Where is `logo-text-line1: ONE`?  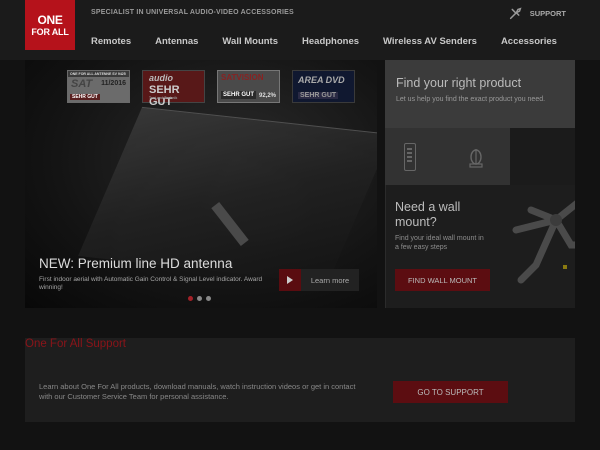
logo-text-line1: ONE is located at coordinates (50, 19).